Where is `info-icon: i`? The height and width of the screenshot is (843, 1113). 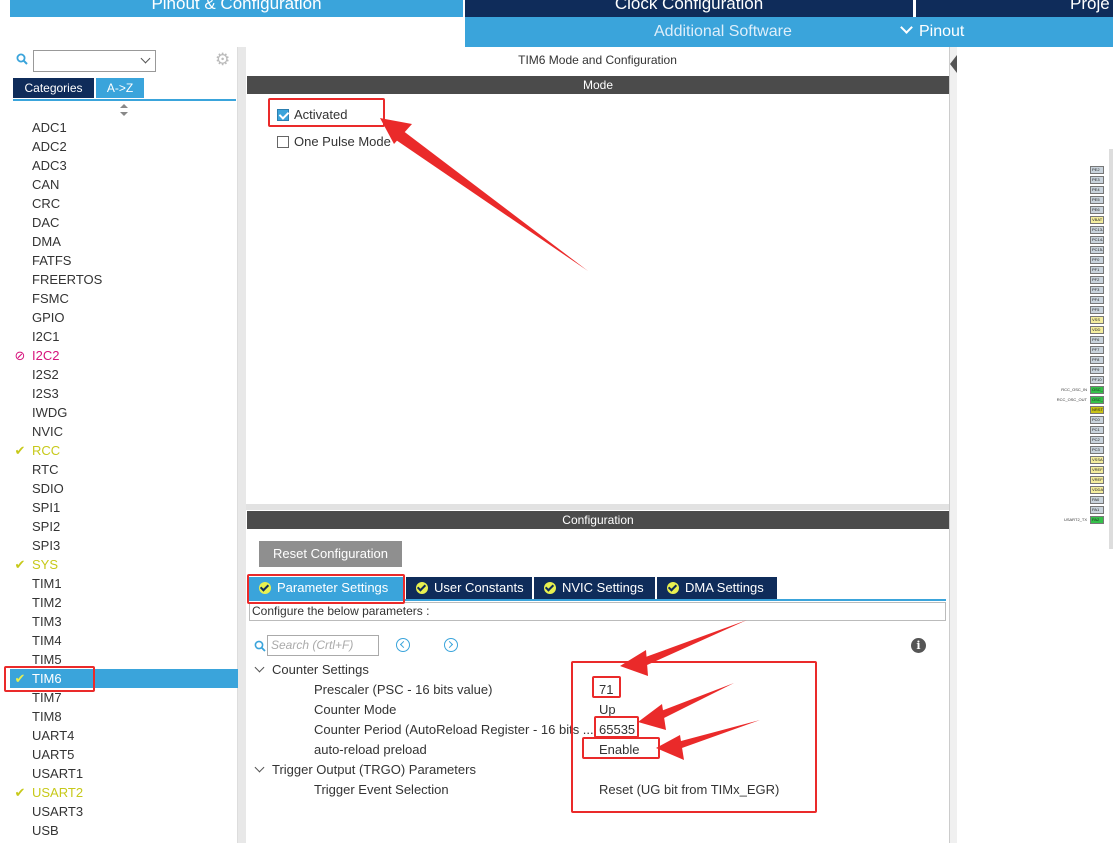 info-icon: i is located at coordinates (918, 645).